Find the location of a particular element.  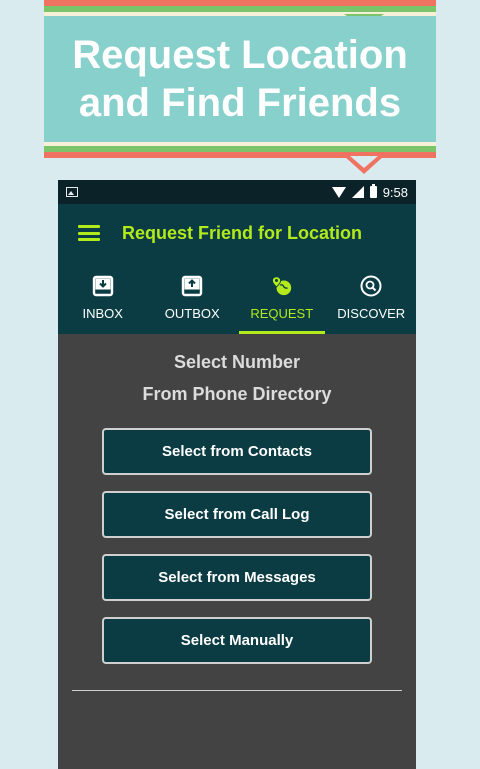

location-globe-icon is located at coordinates (282, 286).